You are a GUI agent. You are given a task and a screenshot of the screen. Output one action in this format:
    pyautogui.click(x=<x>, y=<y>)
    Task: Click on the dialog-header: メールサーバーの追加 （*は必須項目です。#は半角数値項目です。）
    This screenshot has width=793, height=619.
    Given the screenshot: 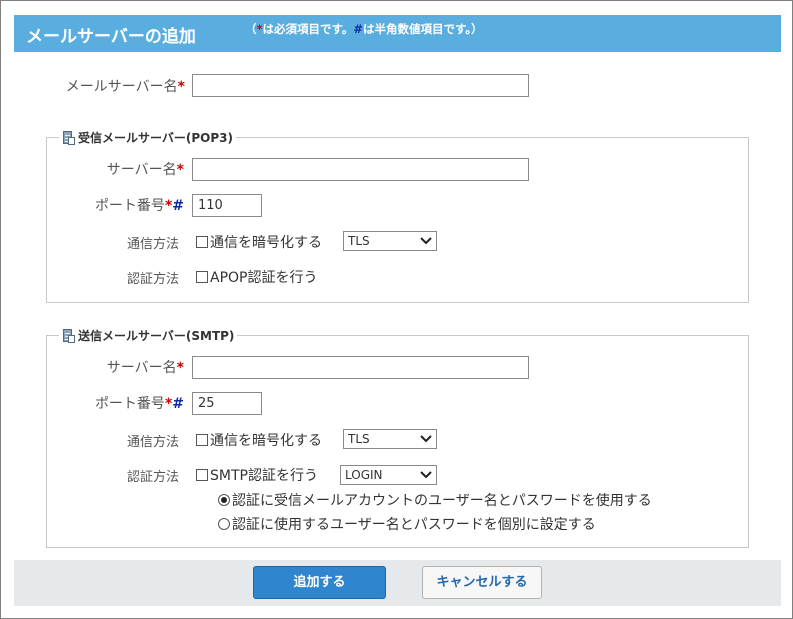 What is the action you would take?
    pyautogui.click(x=397, y=33)
    